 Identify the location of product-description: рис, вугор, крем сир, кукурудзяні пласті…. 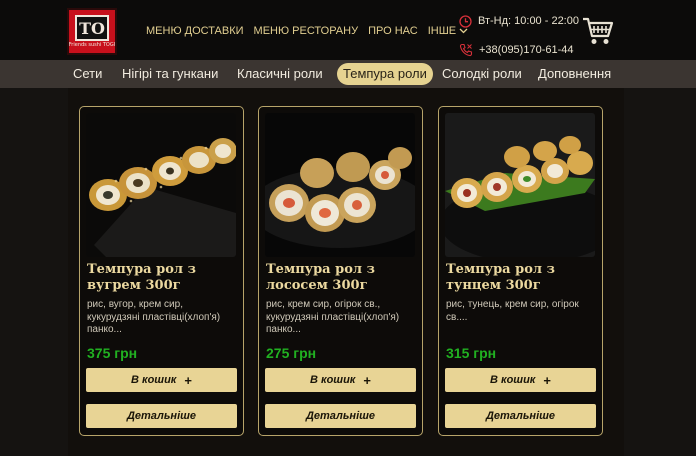
(154, 317).